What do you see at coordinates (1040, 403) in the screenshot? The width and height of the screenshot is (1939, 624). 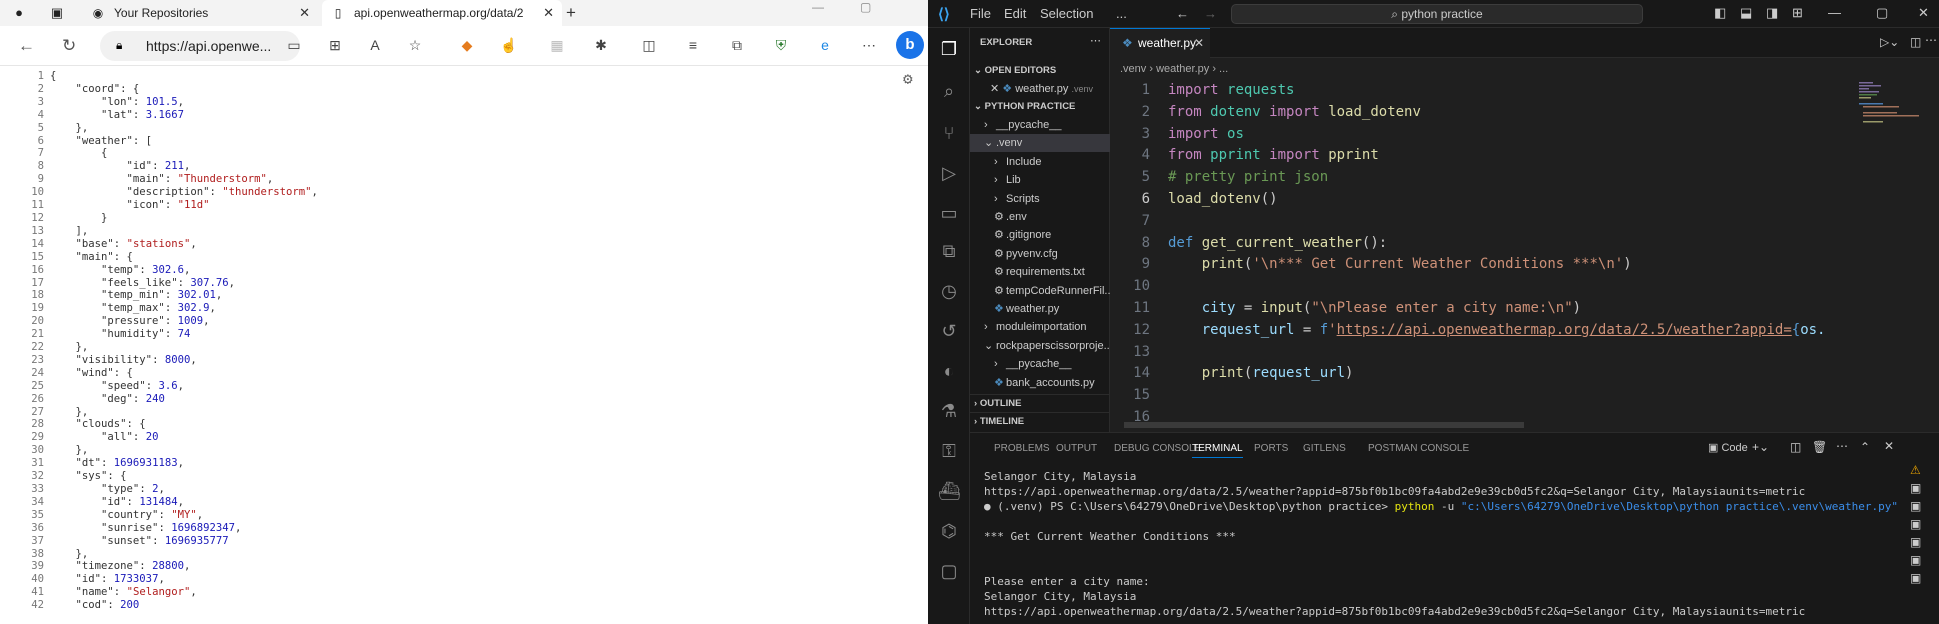 I see `outline-header: › OUTLINE` at bounding box center [1040, 403].